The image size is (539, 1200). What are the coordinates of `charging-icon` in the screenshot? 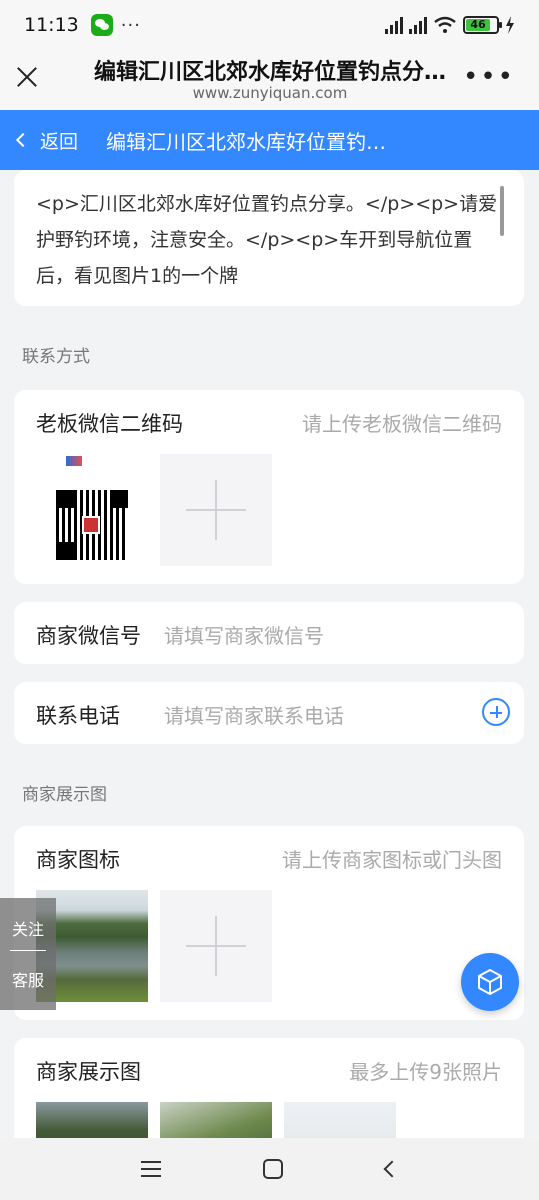 It's located at (510, 25).